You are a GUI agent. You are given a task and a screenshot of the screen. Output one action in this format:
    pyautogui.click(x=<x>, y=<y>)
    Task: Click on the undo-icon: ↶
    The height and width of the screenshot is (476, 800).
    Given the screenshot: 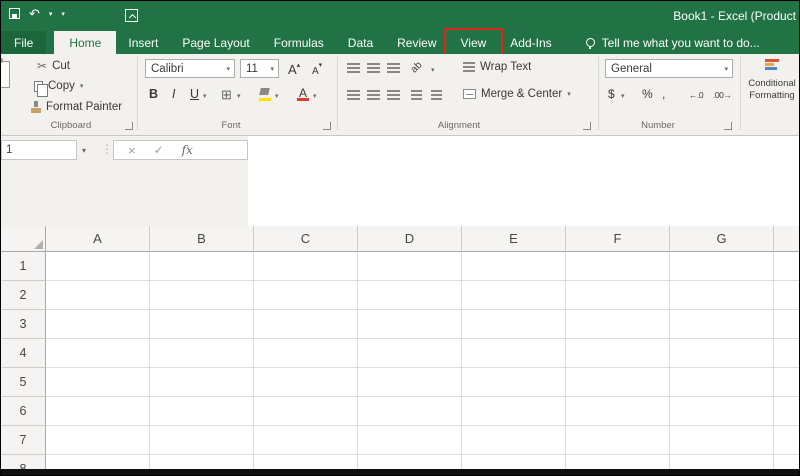 What is the action you would take?
    pyautogui.click(x=34, y=13)
    